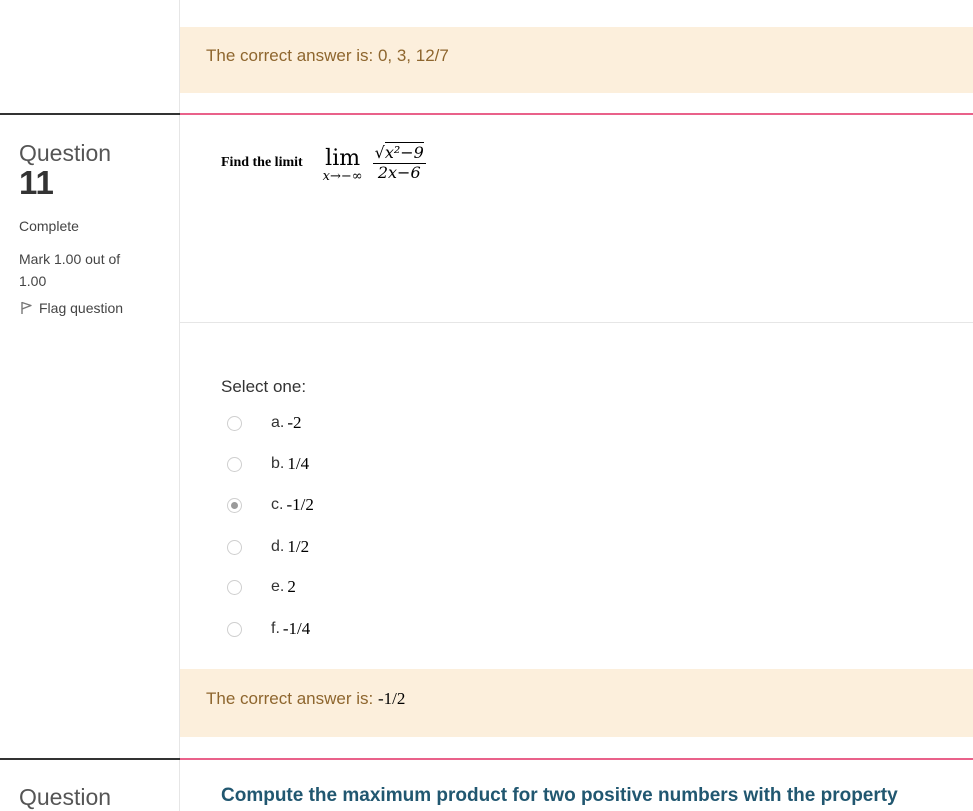  I want to click on flag-question-link: Flag question, so click(94, 308).